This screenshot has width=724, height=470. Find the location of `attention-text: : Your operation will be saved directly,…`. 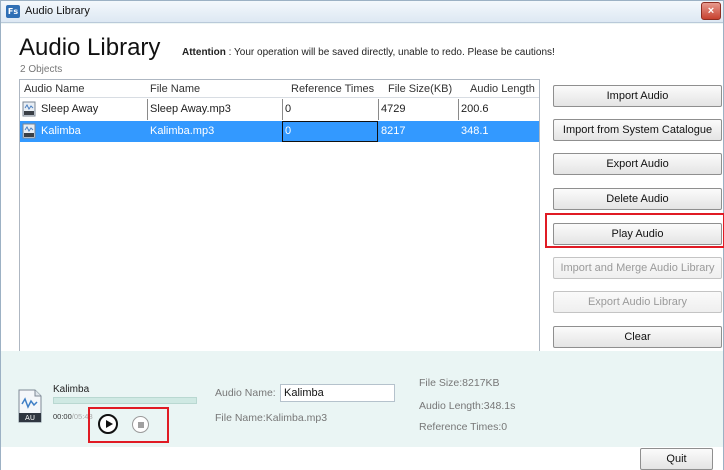

attention-text: : Your operation will be saved directly,… is located at coordinates (390, 52).